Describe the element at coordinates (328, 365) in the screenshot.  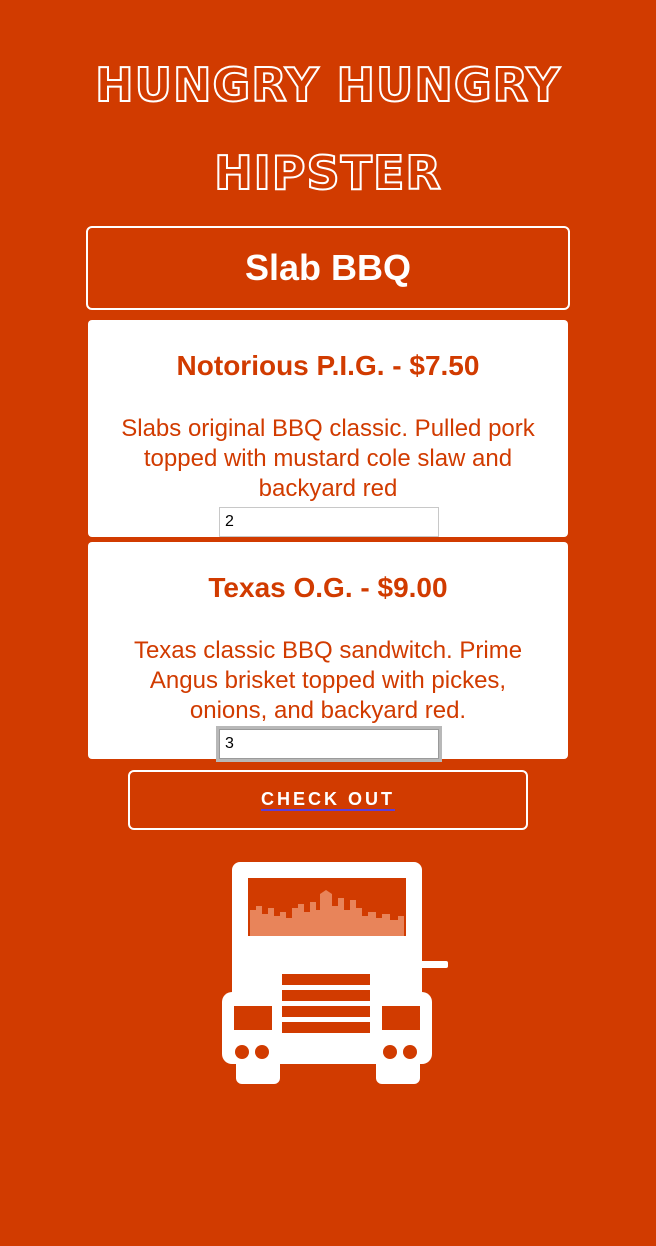
I see `menu-item-heading: Notorious P.I.G. - $7.50` at that location.